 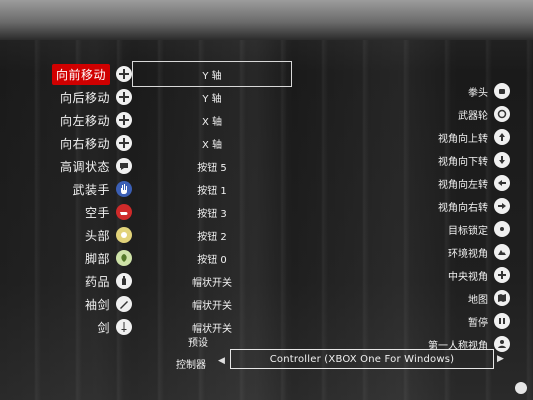 I want to click on binding-field-move-left: X 轴, so click(x=212, y=120).